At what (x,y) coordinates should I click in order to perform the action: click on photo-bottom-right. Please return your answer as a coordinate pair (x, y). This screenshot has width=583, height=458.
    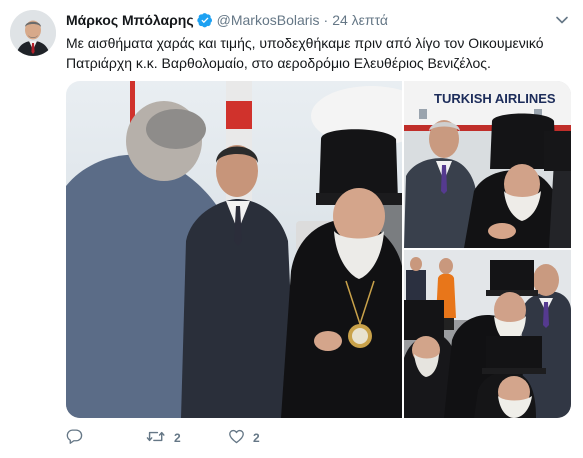
    Looking at the image, I should click on (487, 334).